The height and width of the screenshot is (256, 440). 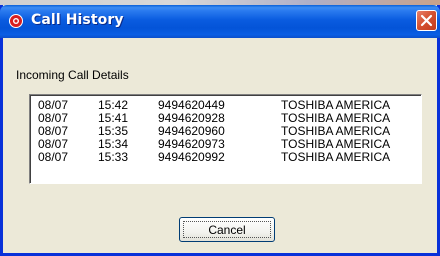 I want to click on app-icon, so click(x=16, y=21).